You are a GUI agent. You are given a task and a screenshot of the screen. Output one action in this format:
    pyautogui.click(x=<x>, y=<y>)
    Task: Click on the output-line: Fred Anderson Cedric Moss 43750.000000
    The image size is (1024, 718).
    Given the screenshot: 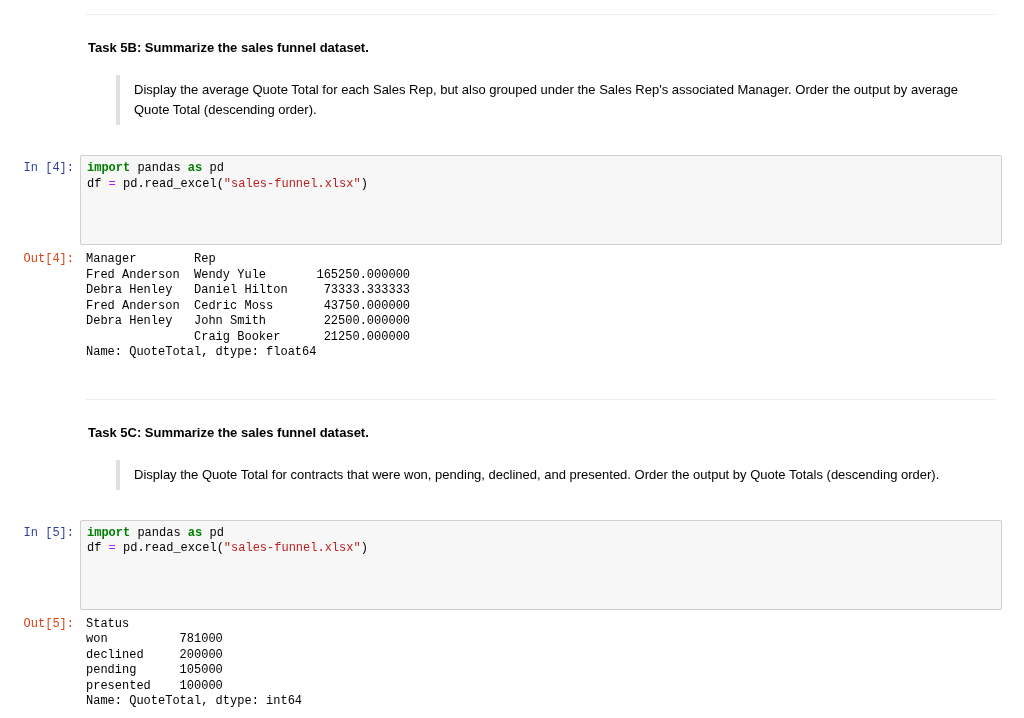 What is the action you would take?
    pyautogui.click(x=248, y=306)
    